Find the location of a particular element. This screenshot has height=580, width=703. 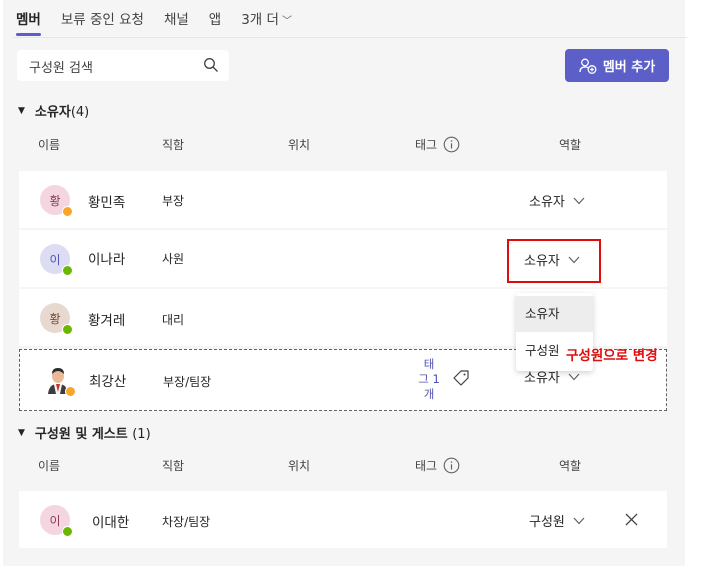

tab-divider is located at coordinates (350, 37).